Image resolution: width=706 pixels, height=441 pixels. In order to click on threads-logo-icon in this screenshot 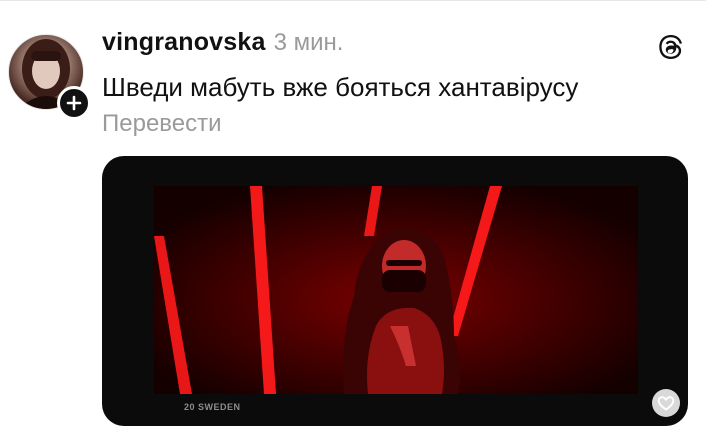, I will do `click(671, 47)`.